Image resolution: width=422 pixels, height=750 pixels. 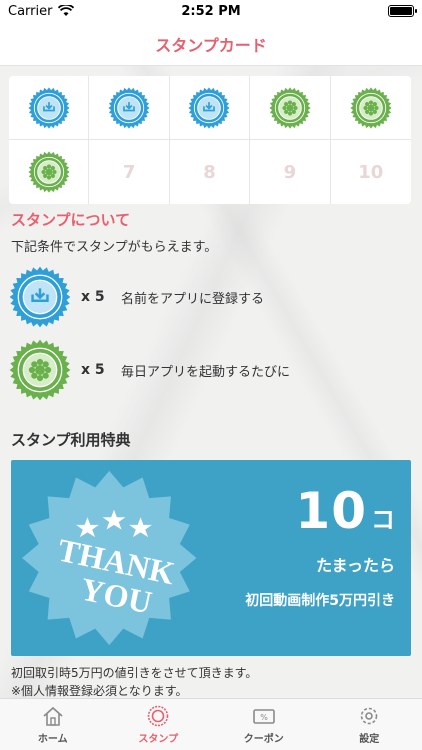 I want to click on benefit-count-number: 10, so click(x=331, y=511).